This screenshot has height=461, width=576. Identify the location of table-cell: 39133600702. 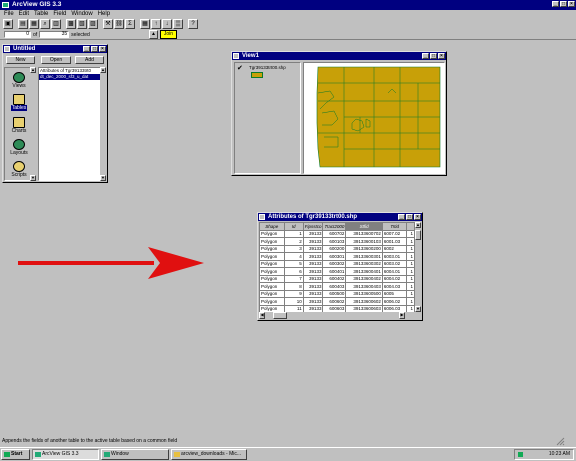
(364, 233).